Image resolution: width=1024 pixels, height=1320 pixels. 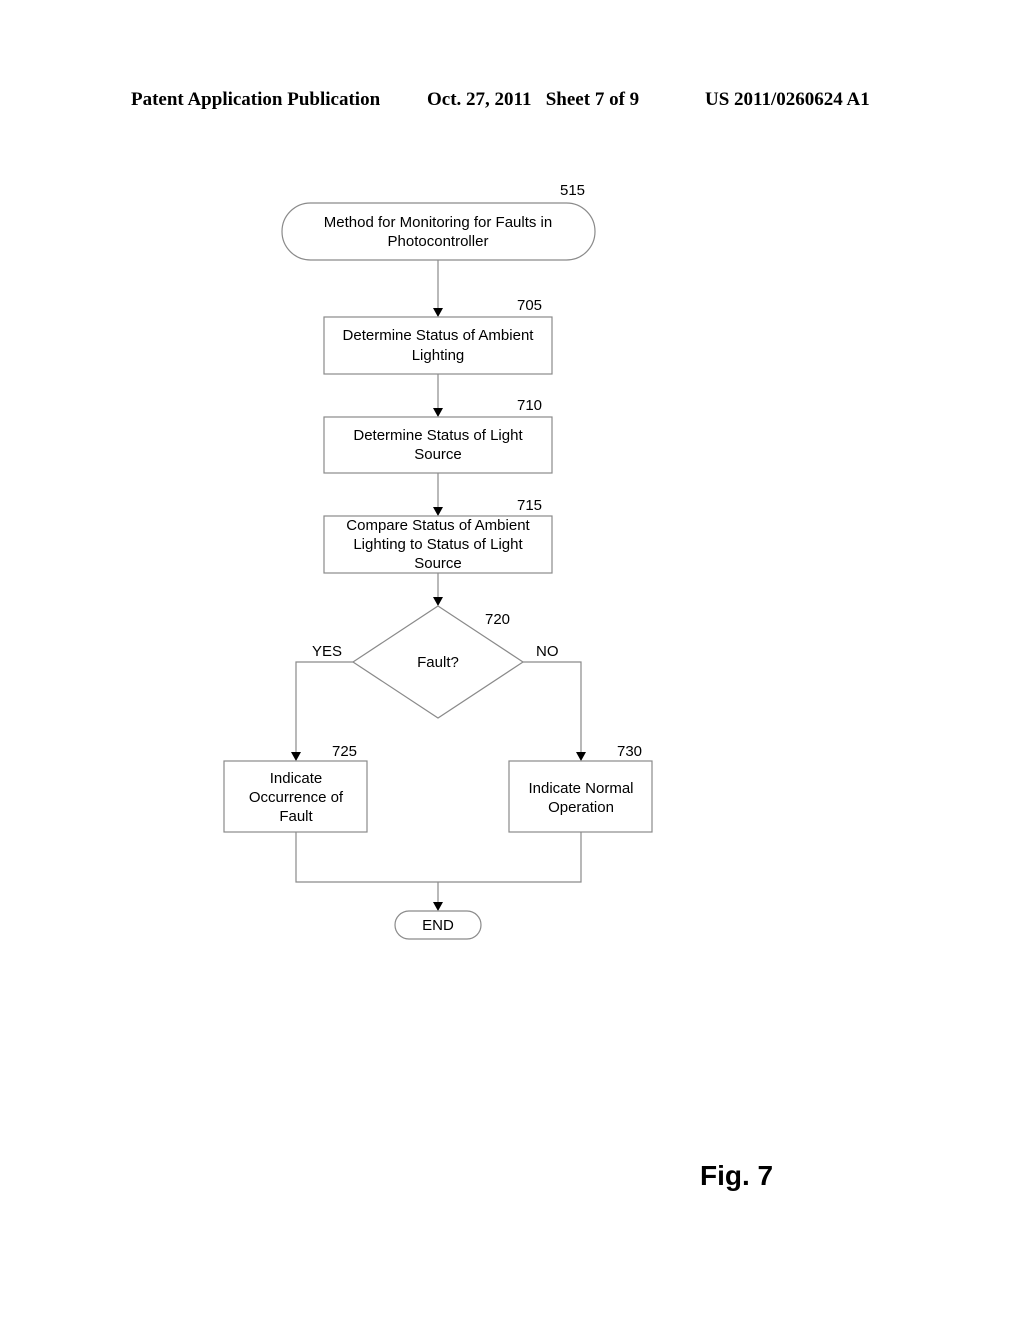 I want to click on ref-710: 710, so click(x=529, y=405).